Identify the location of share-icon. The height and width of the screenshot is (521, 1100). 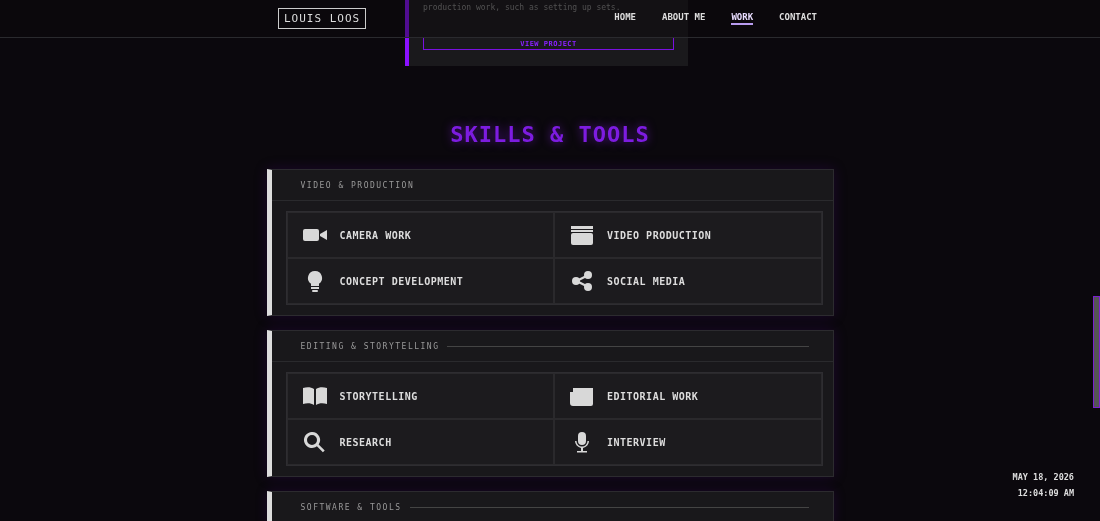
(582, 281).